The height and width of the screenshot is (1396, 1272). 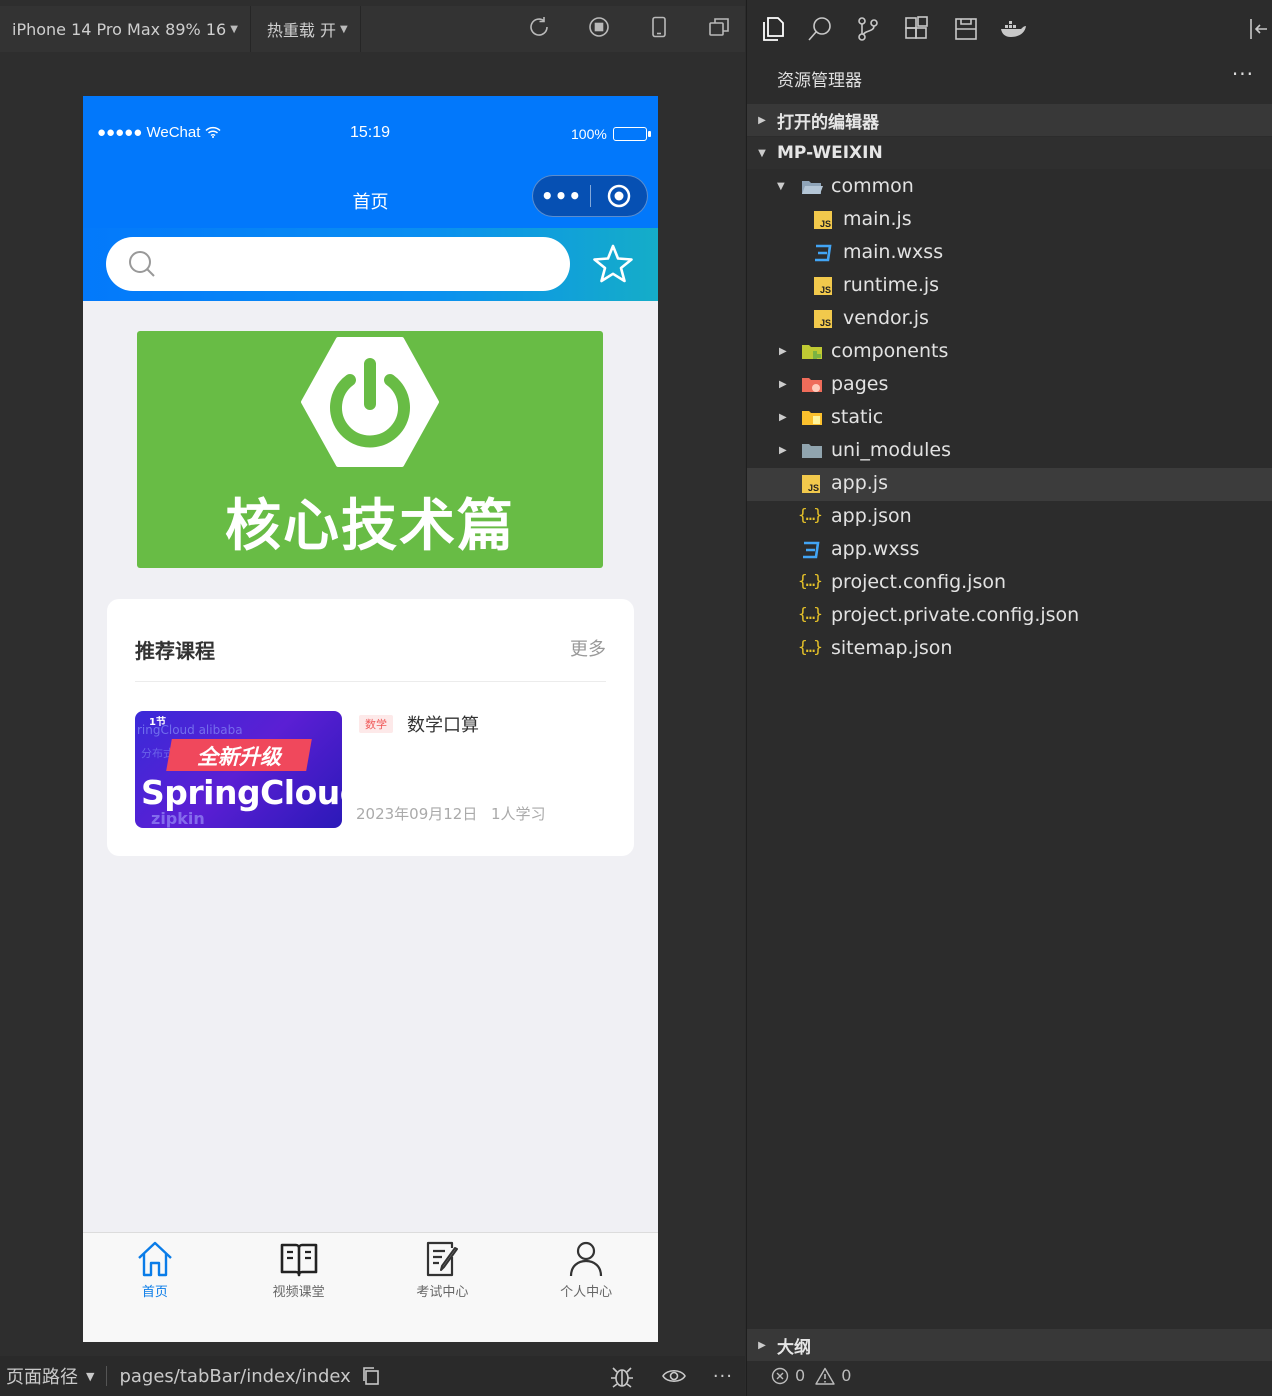 I want to click on person-icon, so click(x=586, y=1259).